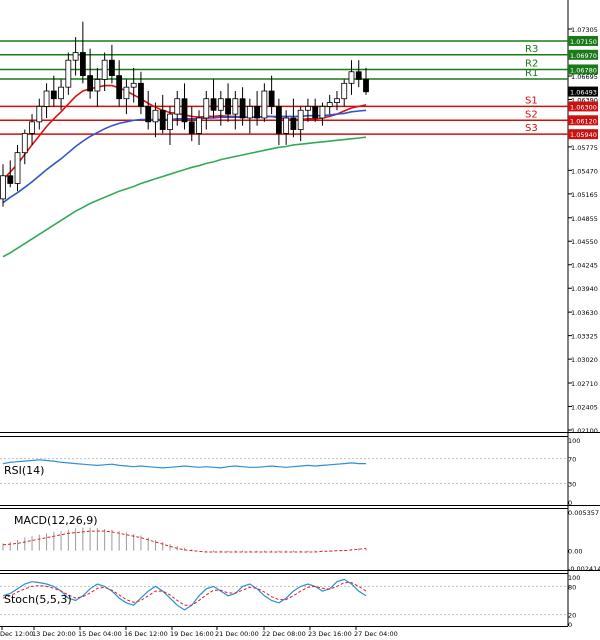  Describe the element at coordinates (575, 552) in the screenshot. I see `macd-tick-label: 0.00` at that location.